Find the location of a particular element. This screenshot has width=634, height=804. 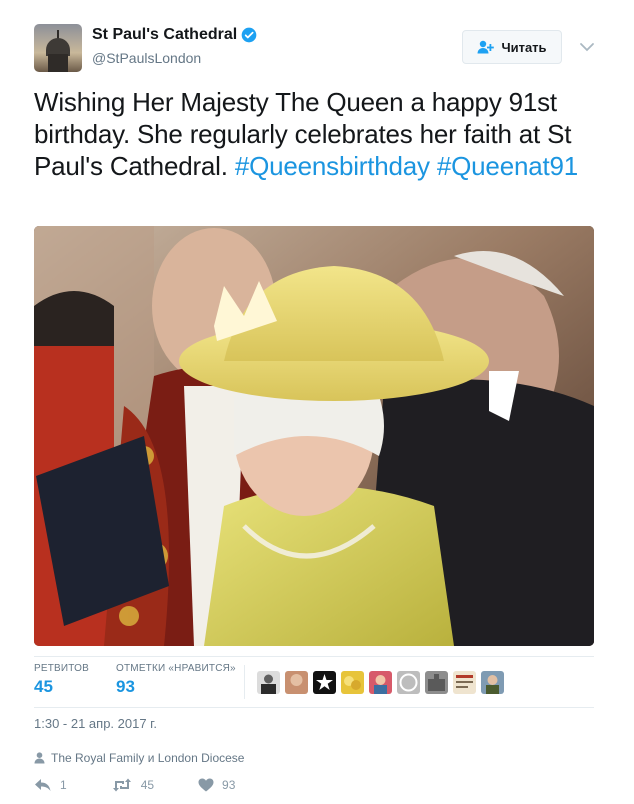

liker-avatars is located at coordinates (374, 682).